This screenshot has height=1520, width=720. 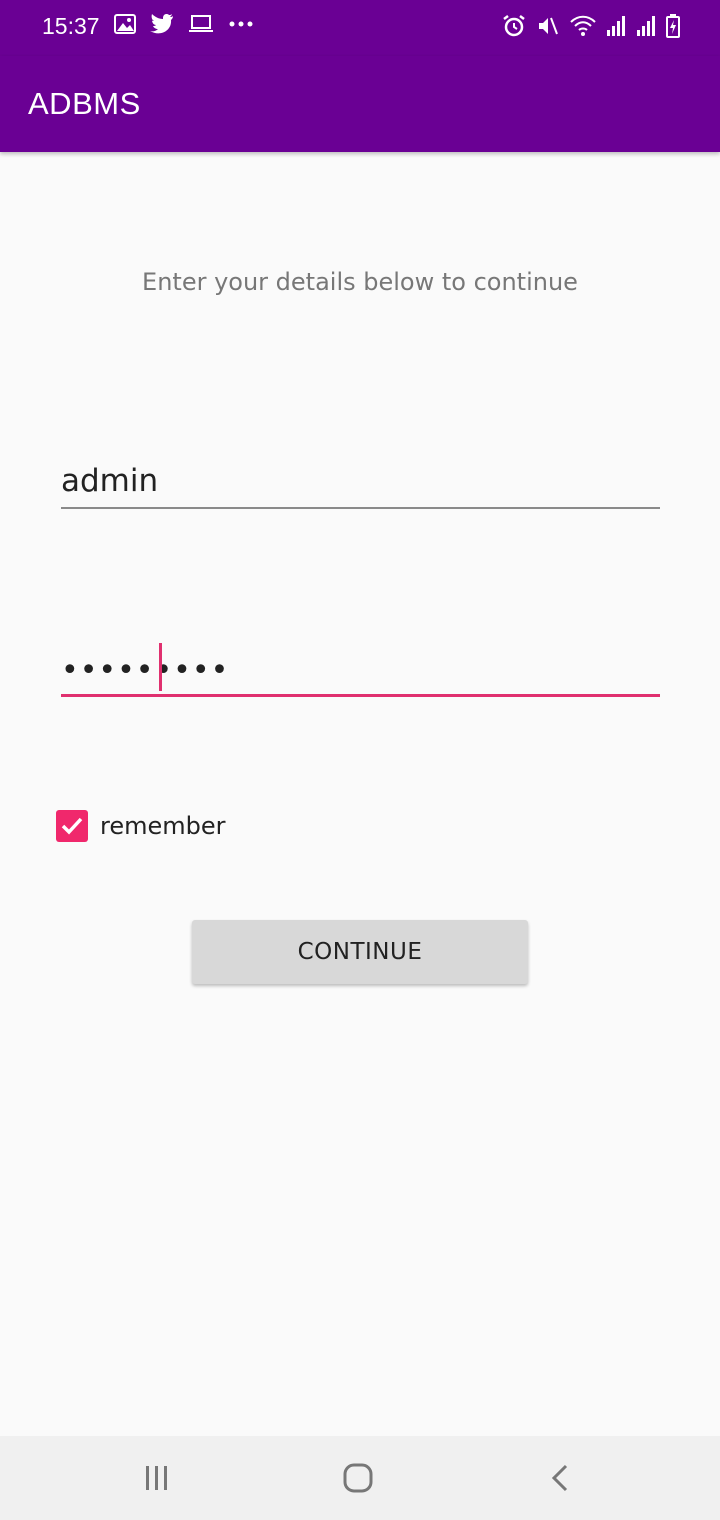 I want to click on image-icon, so click(x=125, y=24).